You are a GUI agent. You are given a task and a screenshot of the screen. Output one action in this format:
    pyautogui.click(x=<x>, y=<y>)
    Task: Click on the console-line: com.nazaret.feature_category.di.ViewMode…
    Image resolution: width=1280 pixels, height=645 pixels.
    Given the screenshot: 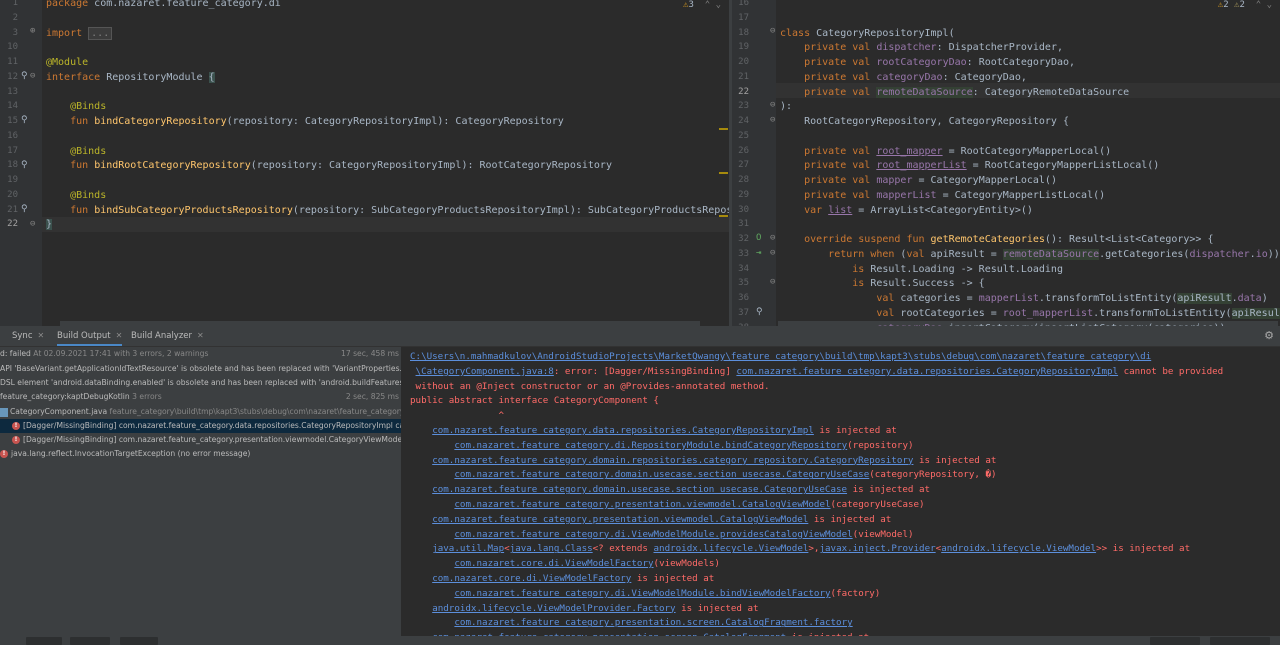 What is the action you would take?
    pyautogui.click(x=683, y=535)
    